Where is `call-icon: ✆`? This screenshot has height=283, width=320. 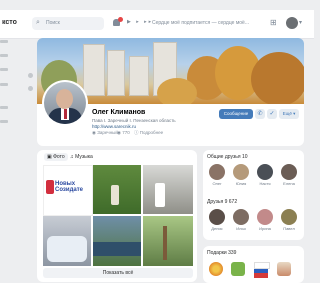 call-icon: ✆ is located at coordinates (260, 114).